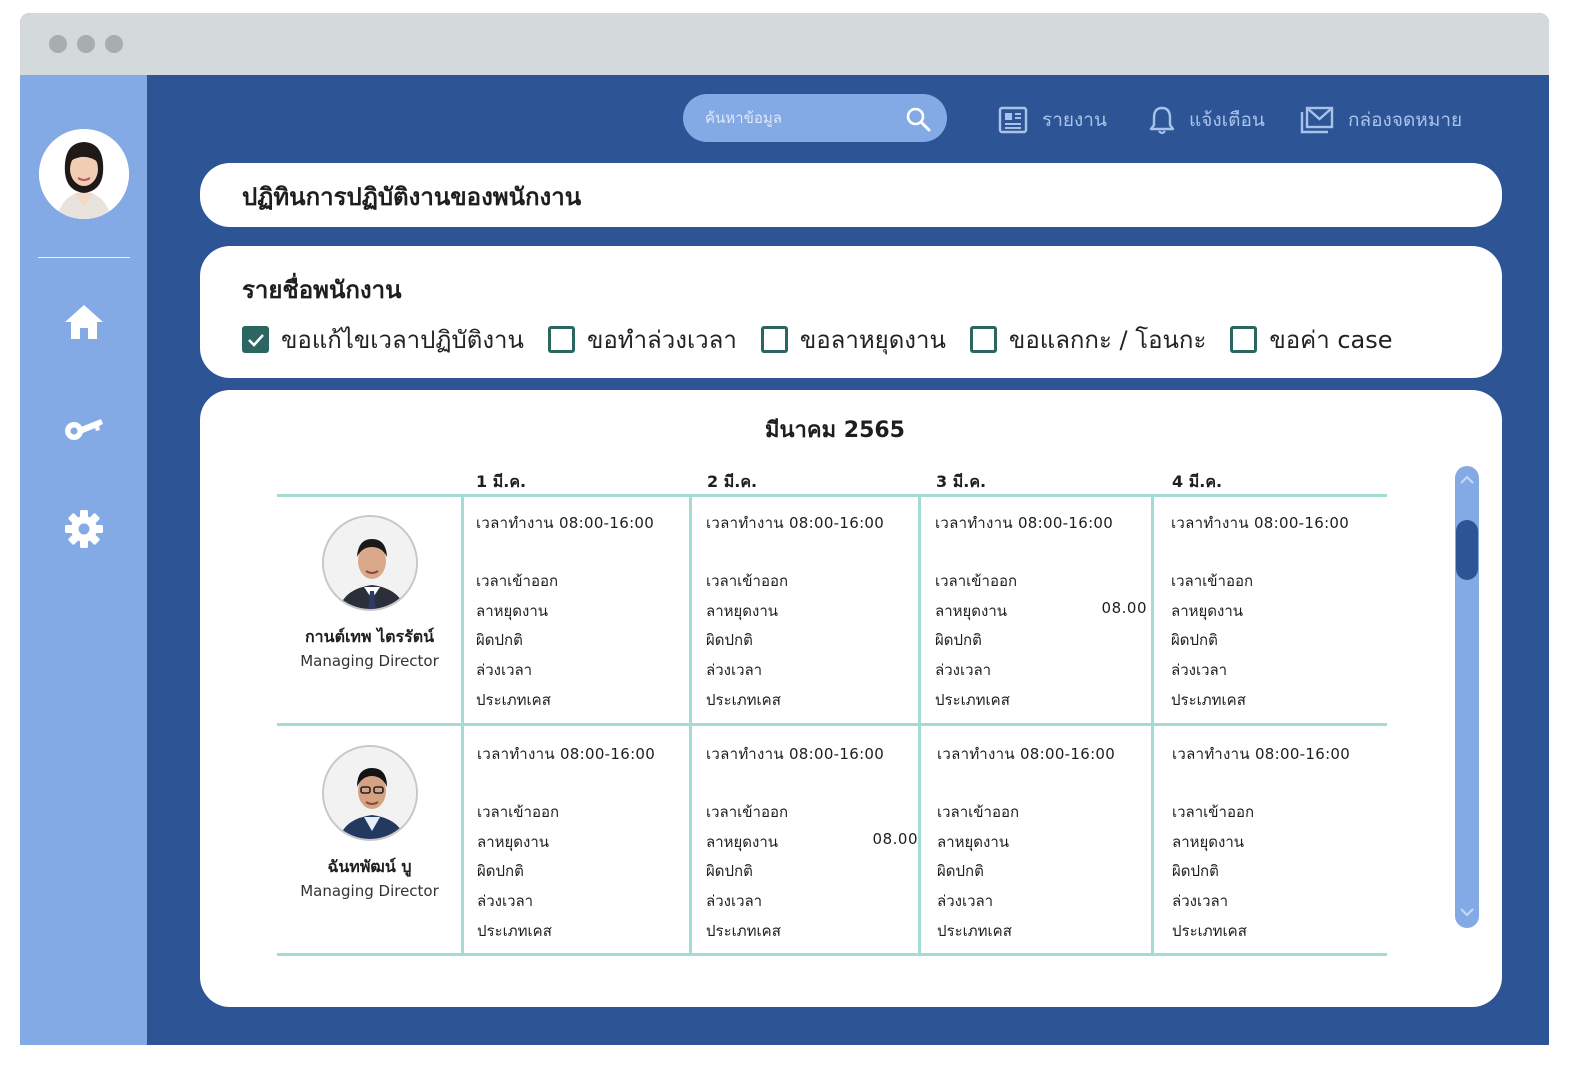 The image size is (1581, 1066). I want to click on employee-card: กานต์เทพ ไตรรัตน์ Managing Director, so click(369, 592).